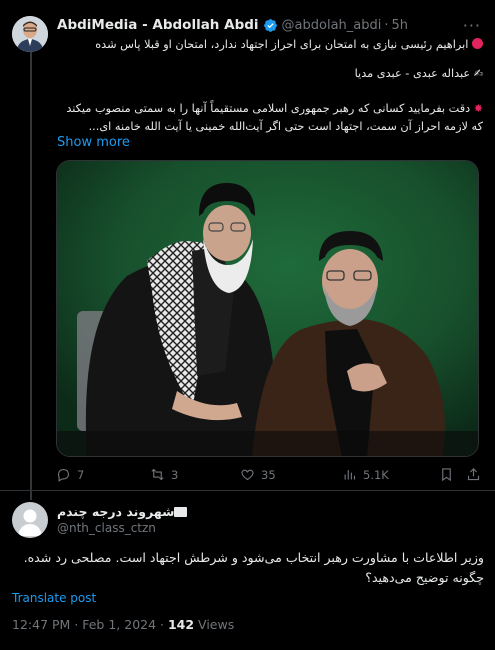 This screenshot has width=495, height=650. I want to click on reply-action: 7, so click(70, 474).